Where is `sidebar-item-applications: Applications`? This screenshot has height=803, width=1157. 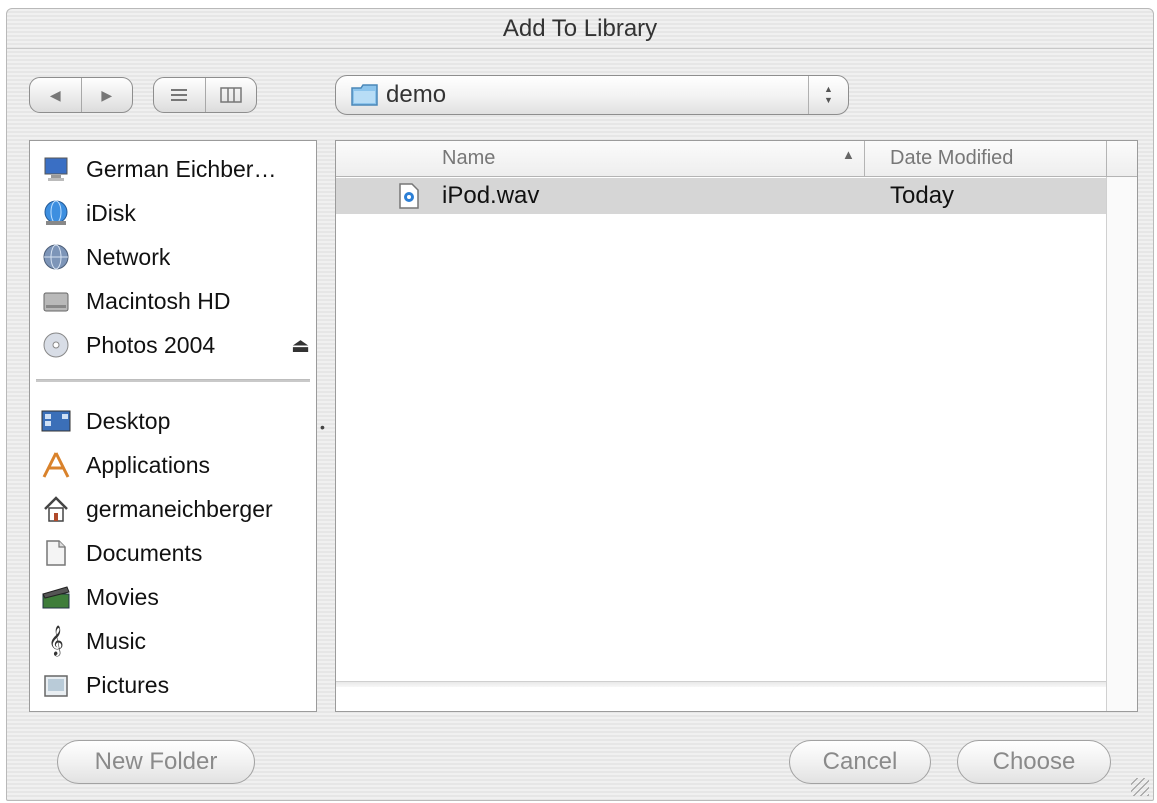 sidebar-item-applications: Applications is located at coordinates (176, 465).